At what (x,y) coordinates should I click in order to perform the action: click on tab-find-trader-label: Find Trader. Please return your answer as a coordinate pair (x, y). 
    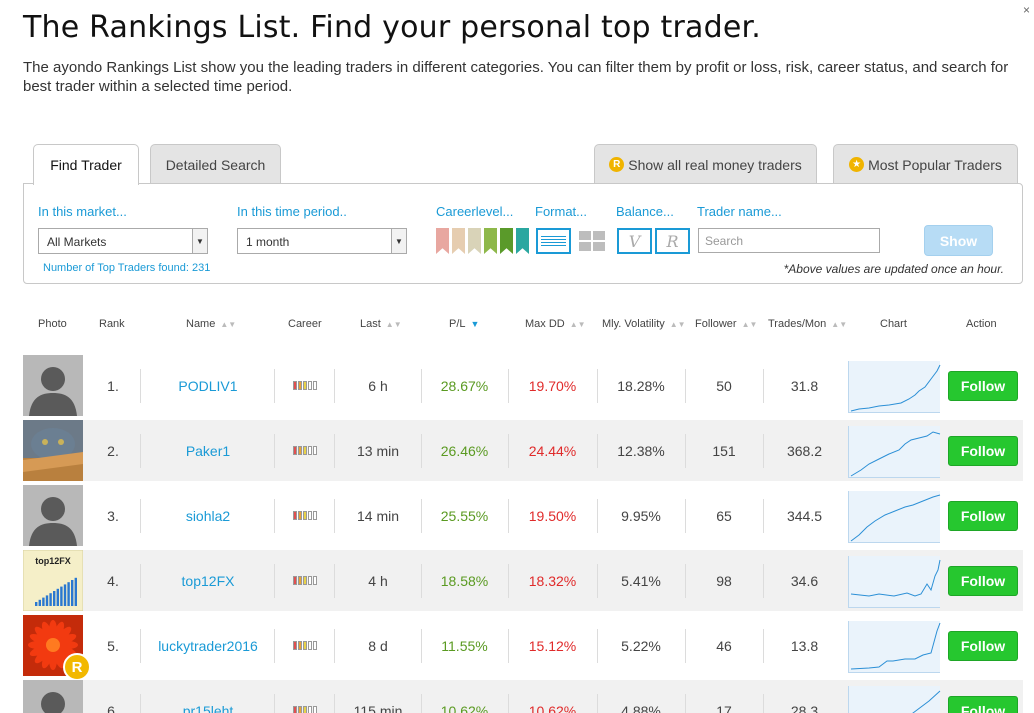
    Looking at the image, I should click on (86, 165).